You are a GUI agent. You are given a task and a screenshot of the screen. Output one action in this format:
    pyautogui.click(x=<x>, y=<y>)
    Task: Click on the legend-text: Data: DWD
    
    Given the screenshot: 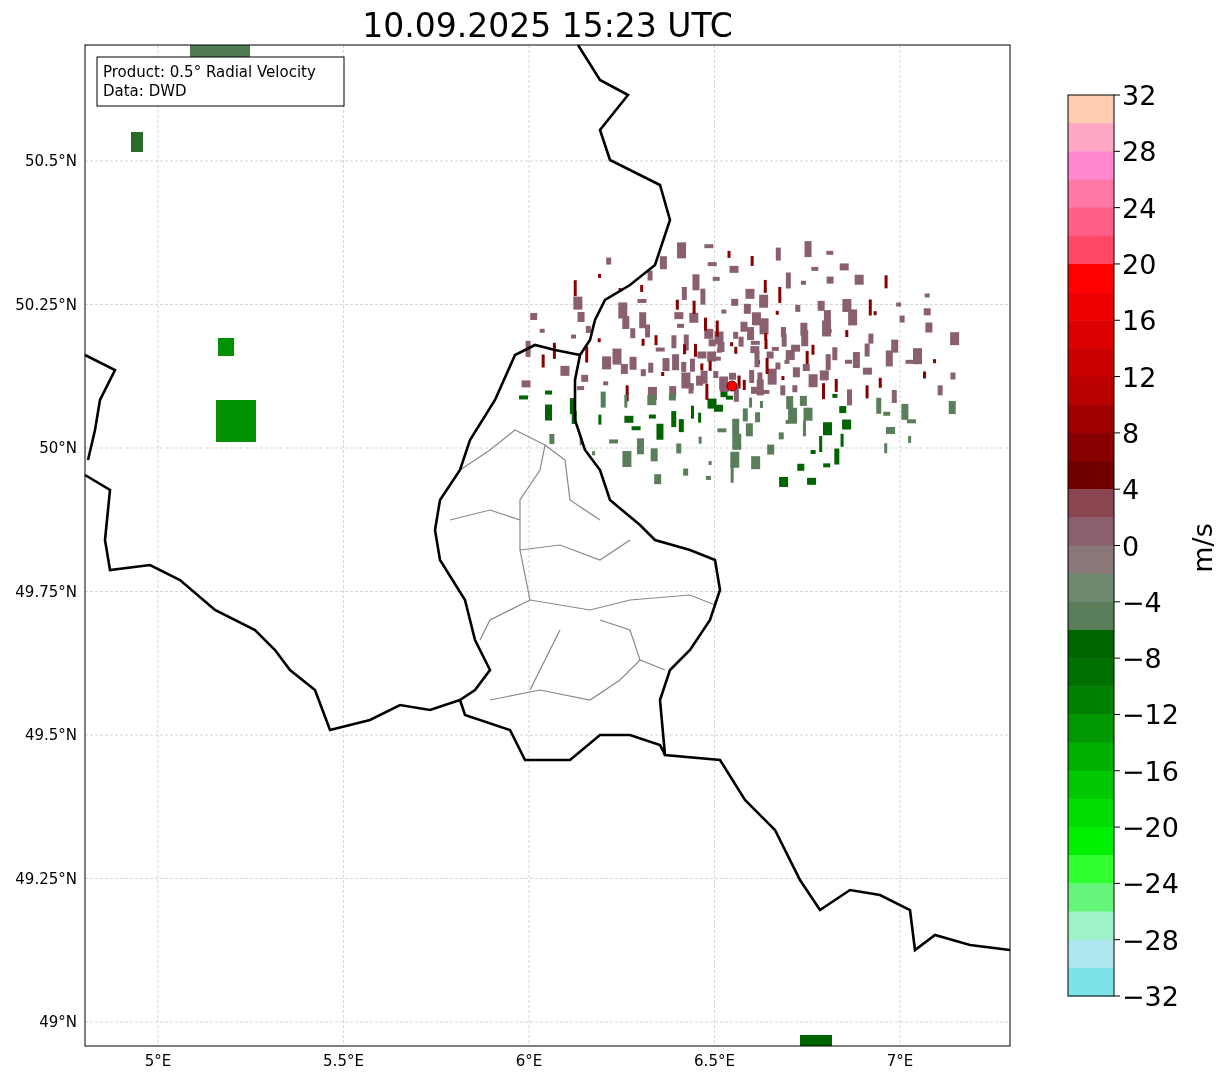 What is the action you would take?
    pyautogui.click(x=145, y=91)
    